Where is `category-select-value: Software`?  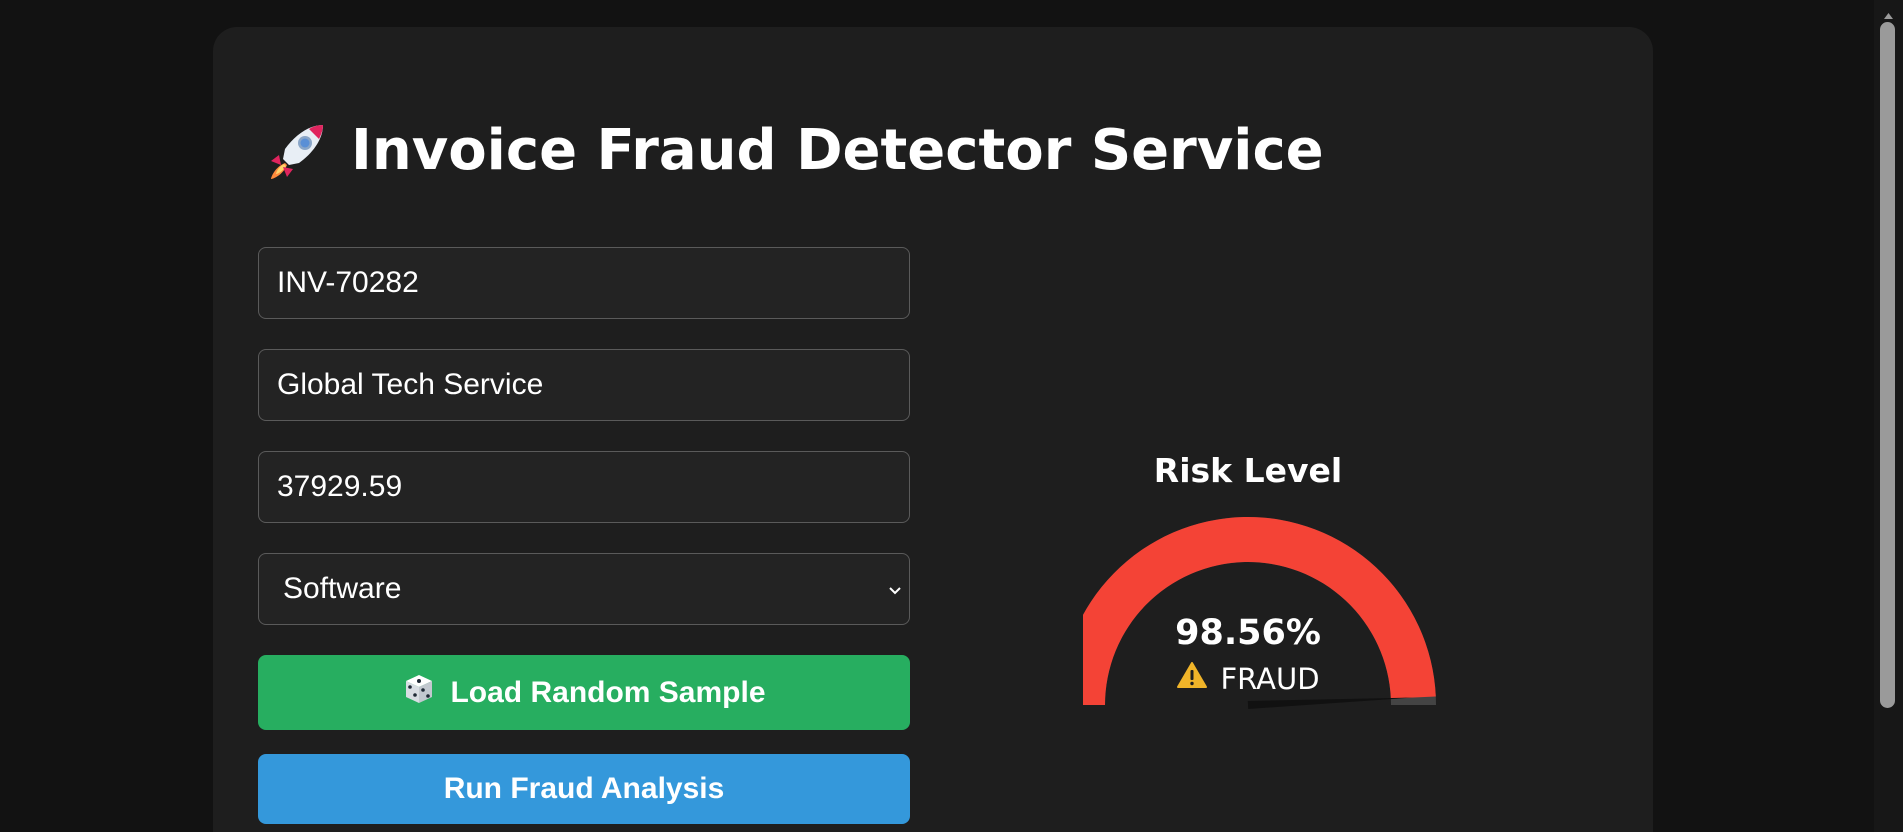 category-select-value: Software is located at coordinates (342, 588).